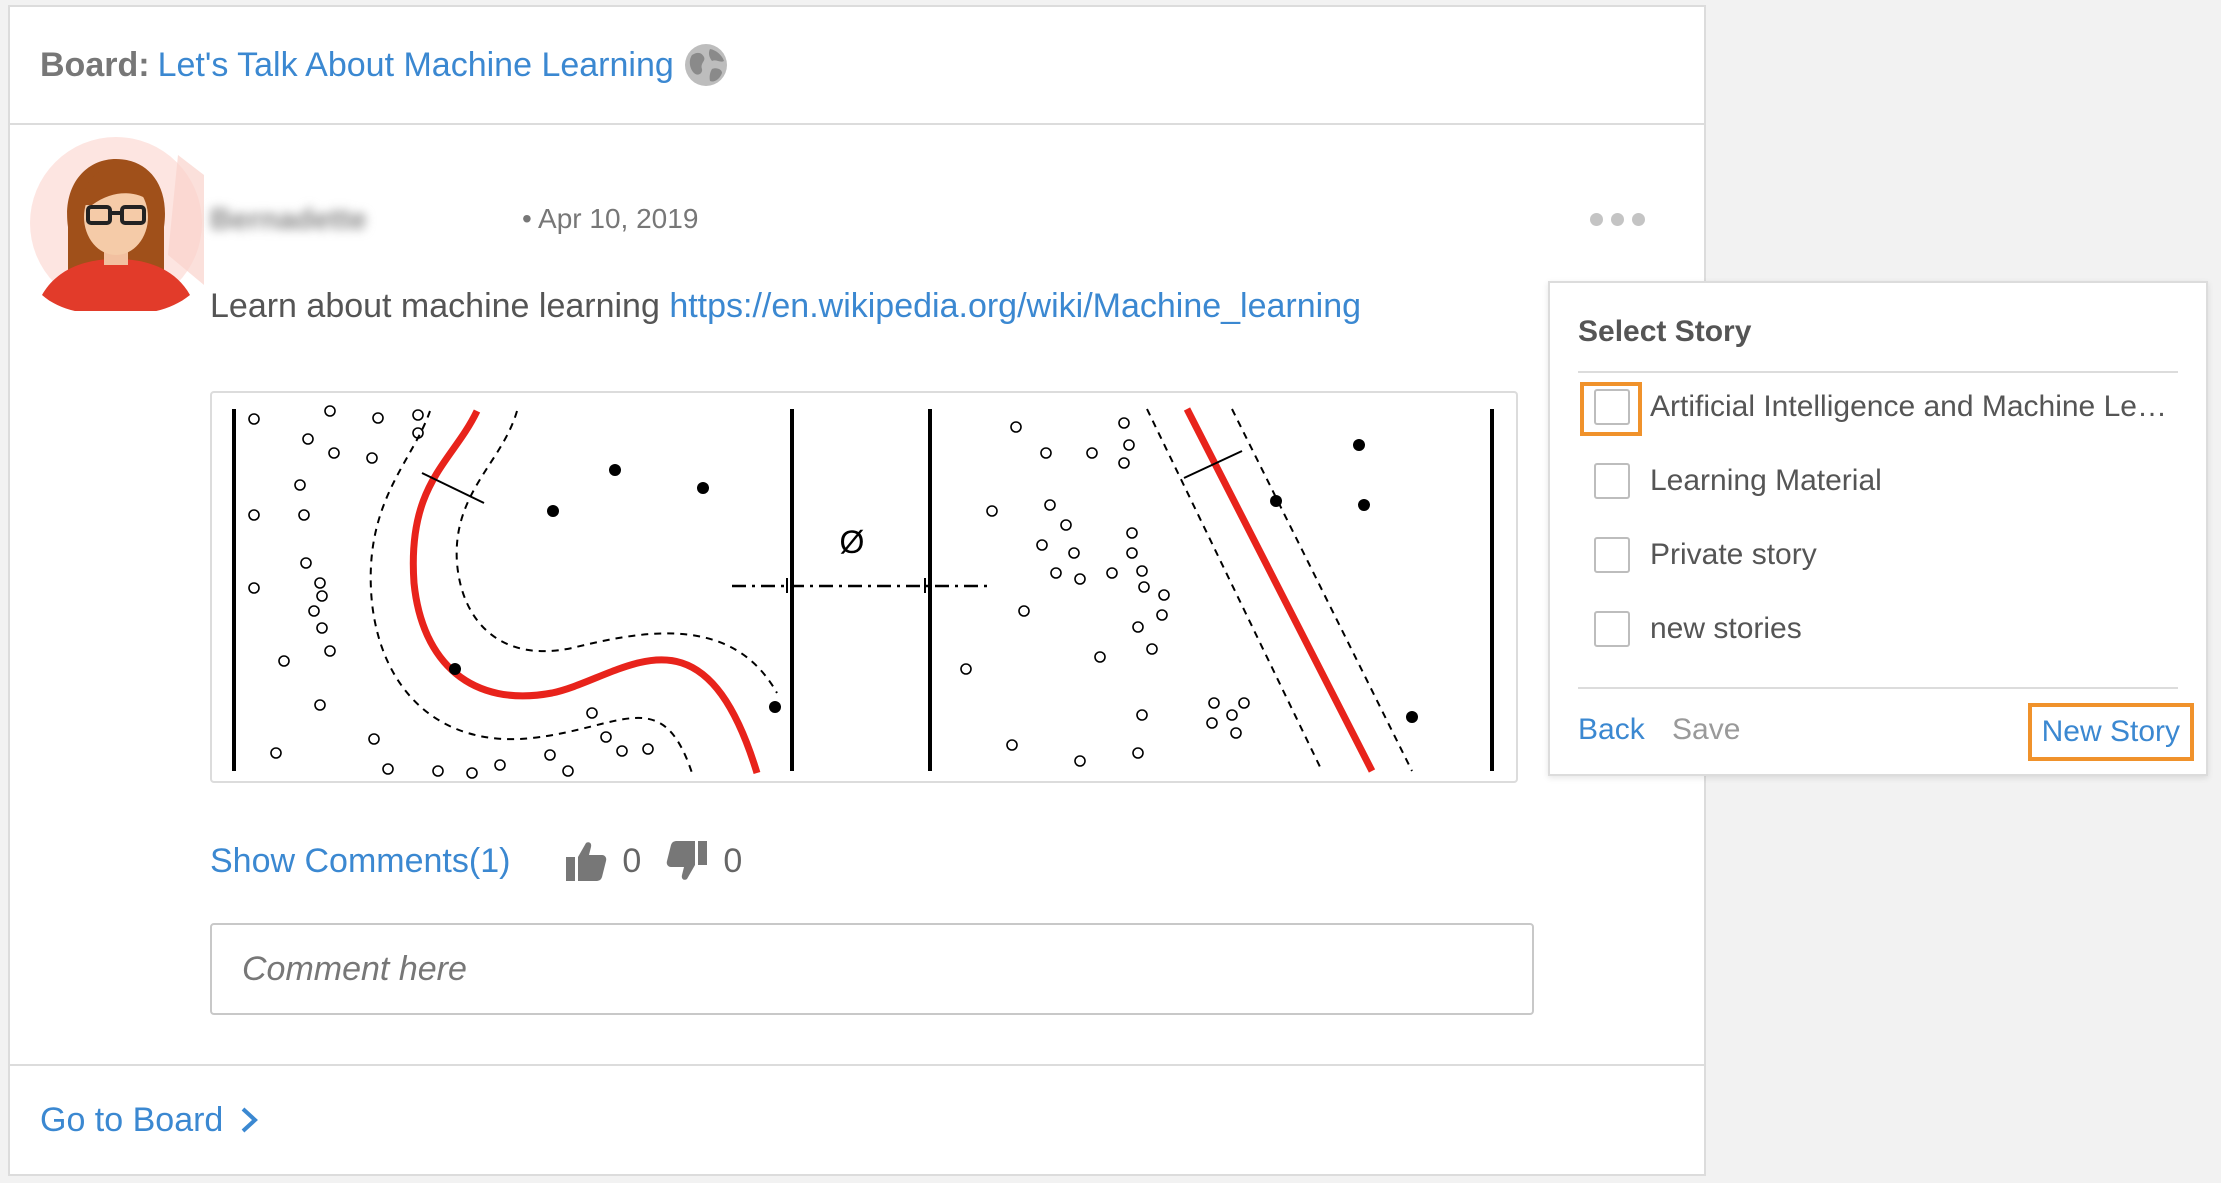 This screenshot has height=1183, width=2221. Describe the element at coordinates (116, 223) in the screenshot. I see `avatar` at that location.